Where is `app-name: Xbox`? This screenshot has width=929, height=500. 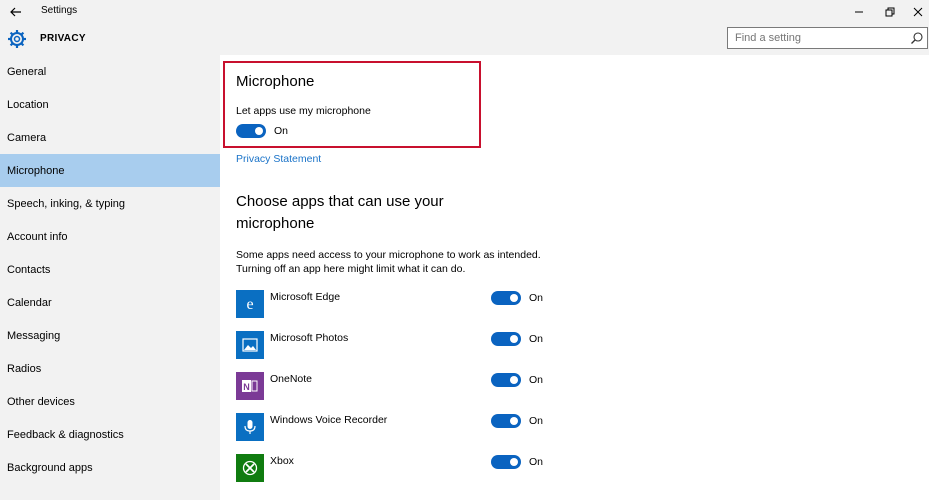 app-name: Xbox is located at coordinates (282, 461).